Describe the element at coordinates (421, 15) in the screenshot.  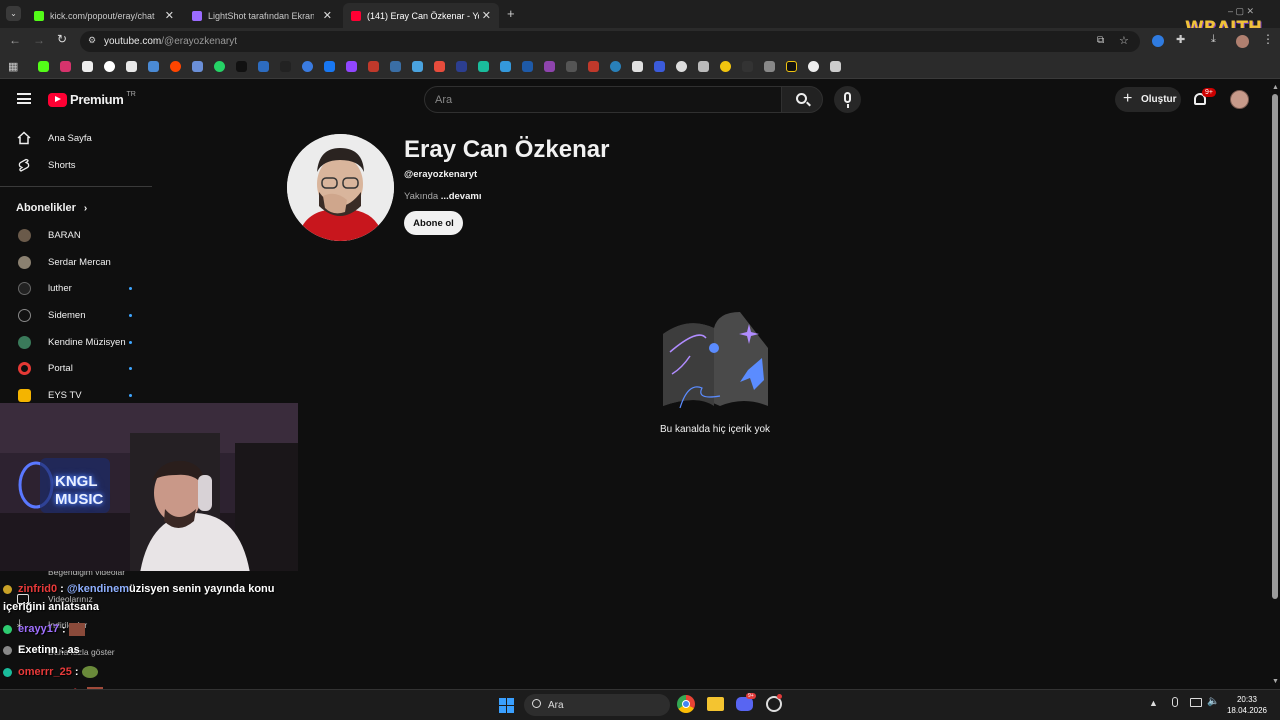
I see `tab-youtube: (141) Eray Can Özkenar - YouTu ✕` at that location.